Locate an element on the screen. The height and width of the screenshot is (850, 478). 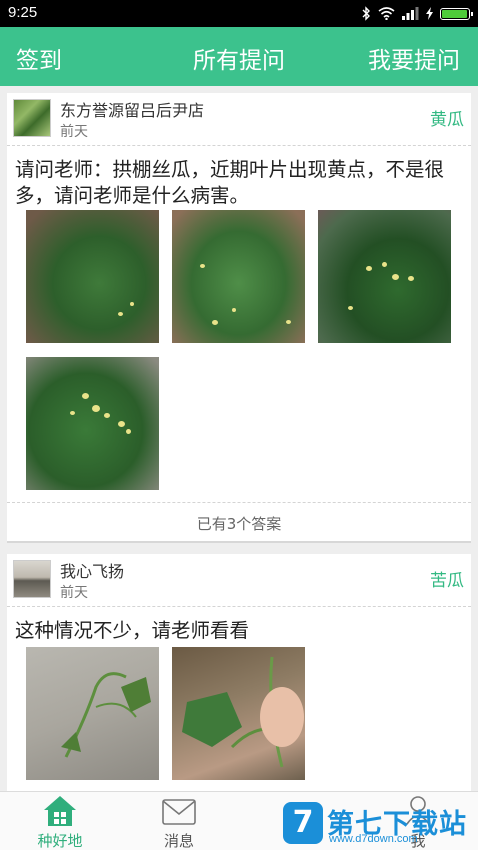
tab-label: 种好地 is located at coordinates (60, 841).